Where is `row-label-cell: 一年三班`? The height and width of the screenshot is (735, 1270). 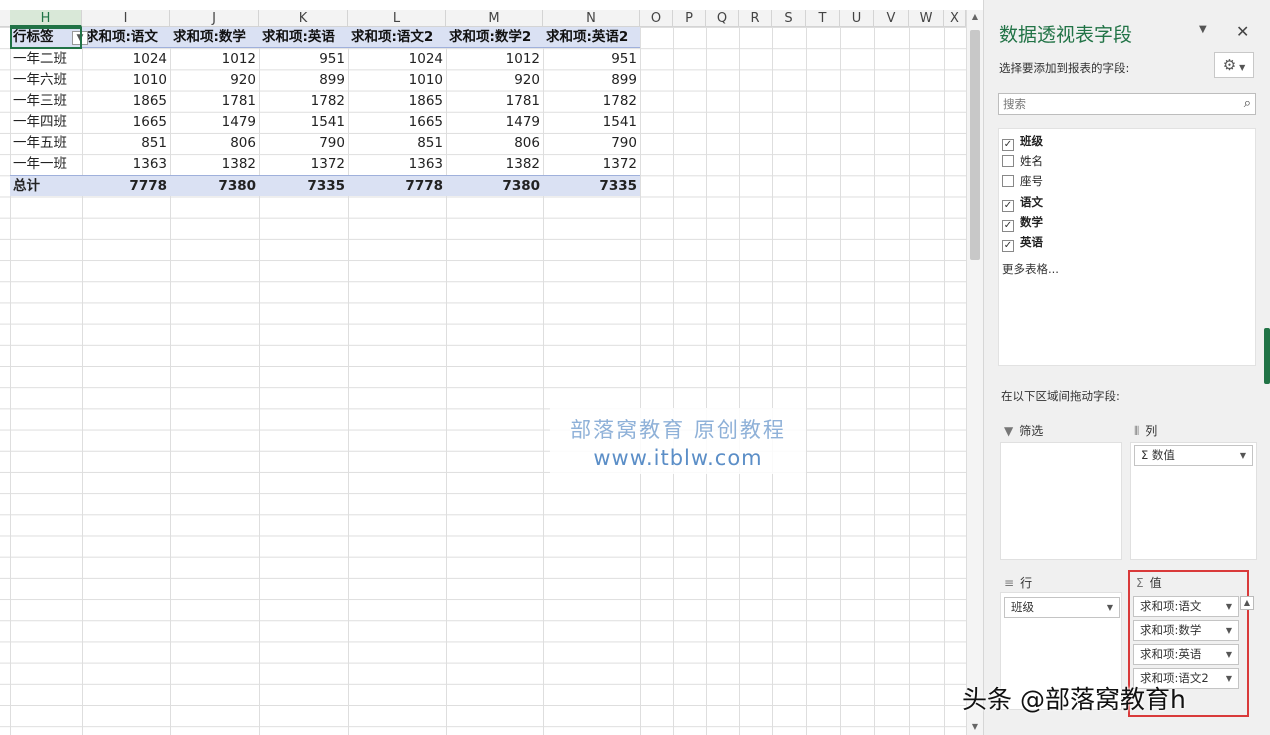
row-label-cell: 一年三班 is located at coordinates (46, 101).